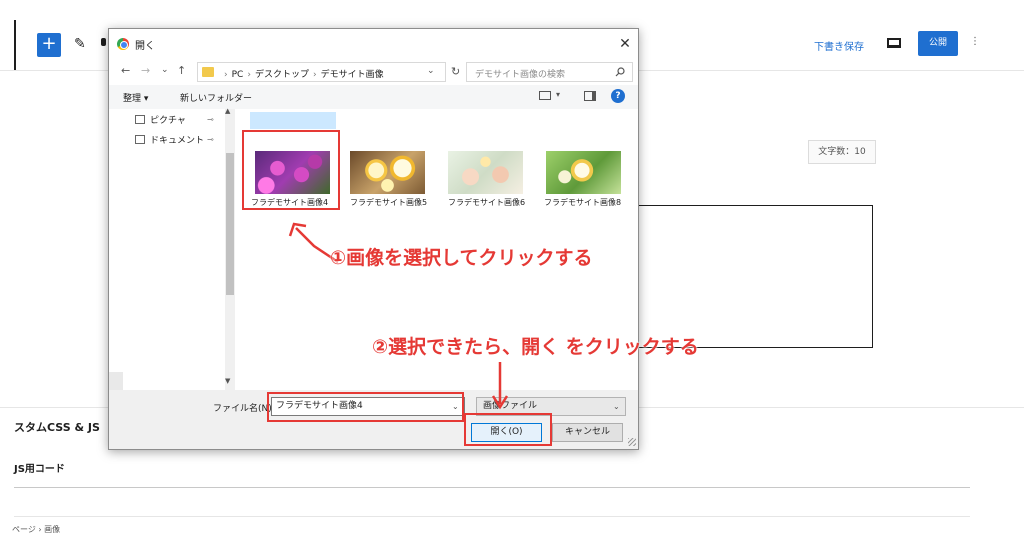  What do you see at coordinates (244, 409) in the screenshot?
I see `file-name-field-label: ファイル名(N):` at bounding box center [244, 409].